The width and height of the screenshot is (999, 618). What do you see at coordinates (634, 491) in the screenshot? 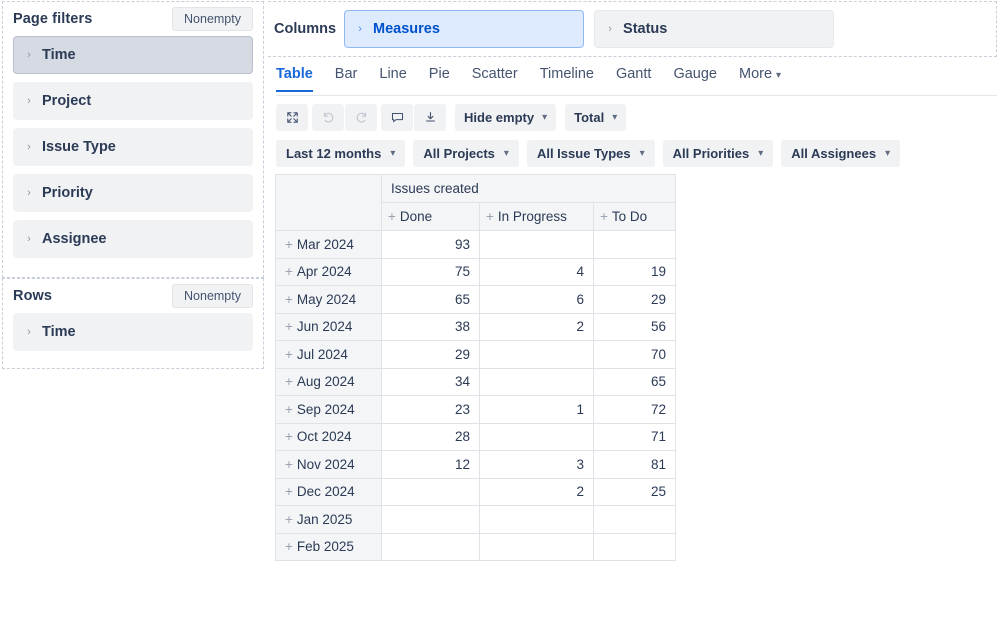
I see `pivot-cell: 25` at bounding box center [634, 491].